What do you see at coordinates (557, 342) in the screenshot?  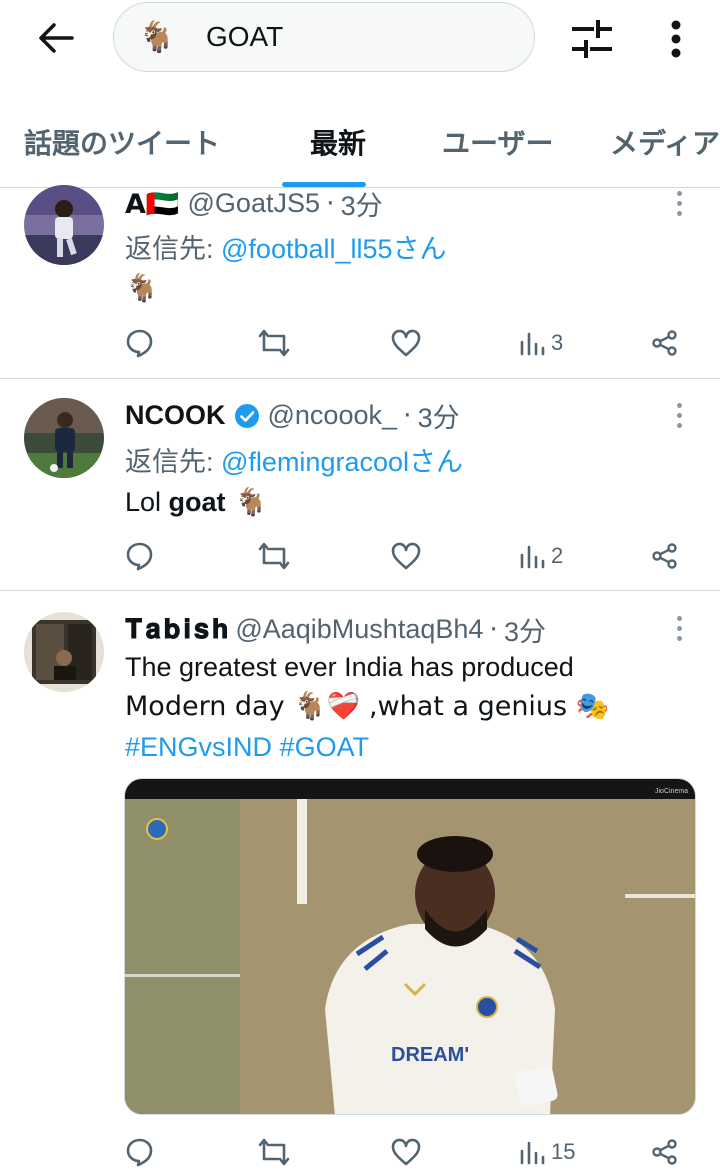 I see `view-count: 3` at bounding box center [557, 342].